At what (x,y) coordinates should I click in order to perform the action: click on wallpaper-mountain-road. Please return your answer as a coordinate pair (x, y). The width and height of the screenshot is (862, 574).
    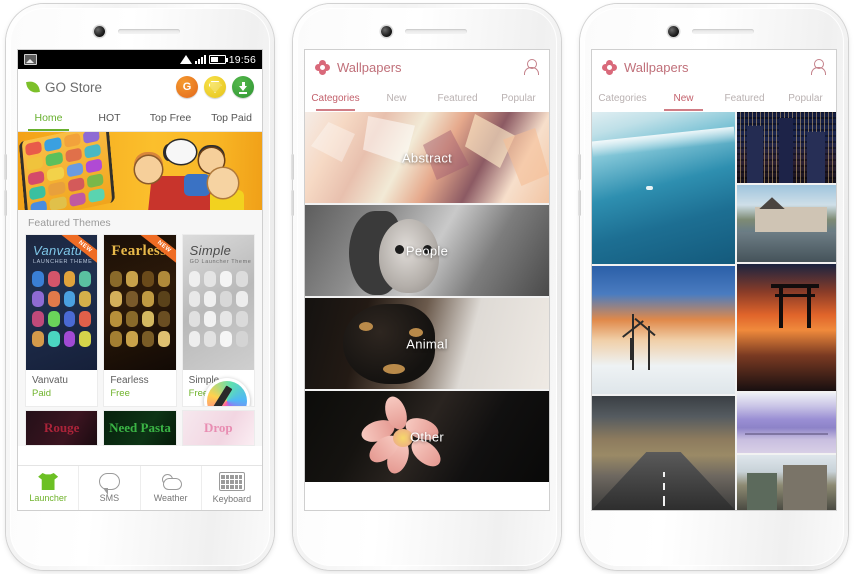
    Looking at the image, I should click on (663, 453).